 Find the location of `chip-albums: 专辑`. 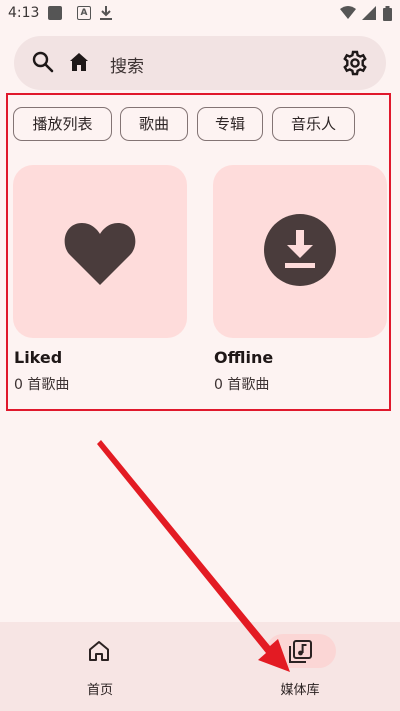

chip-albums: 专辑 is located at coordinates (230, 124).